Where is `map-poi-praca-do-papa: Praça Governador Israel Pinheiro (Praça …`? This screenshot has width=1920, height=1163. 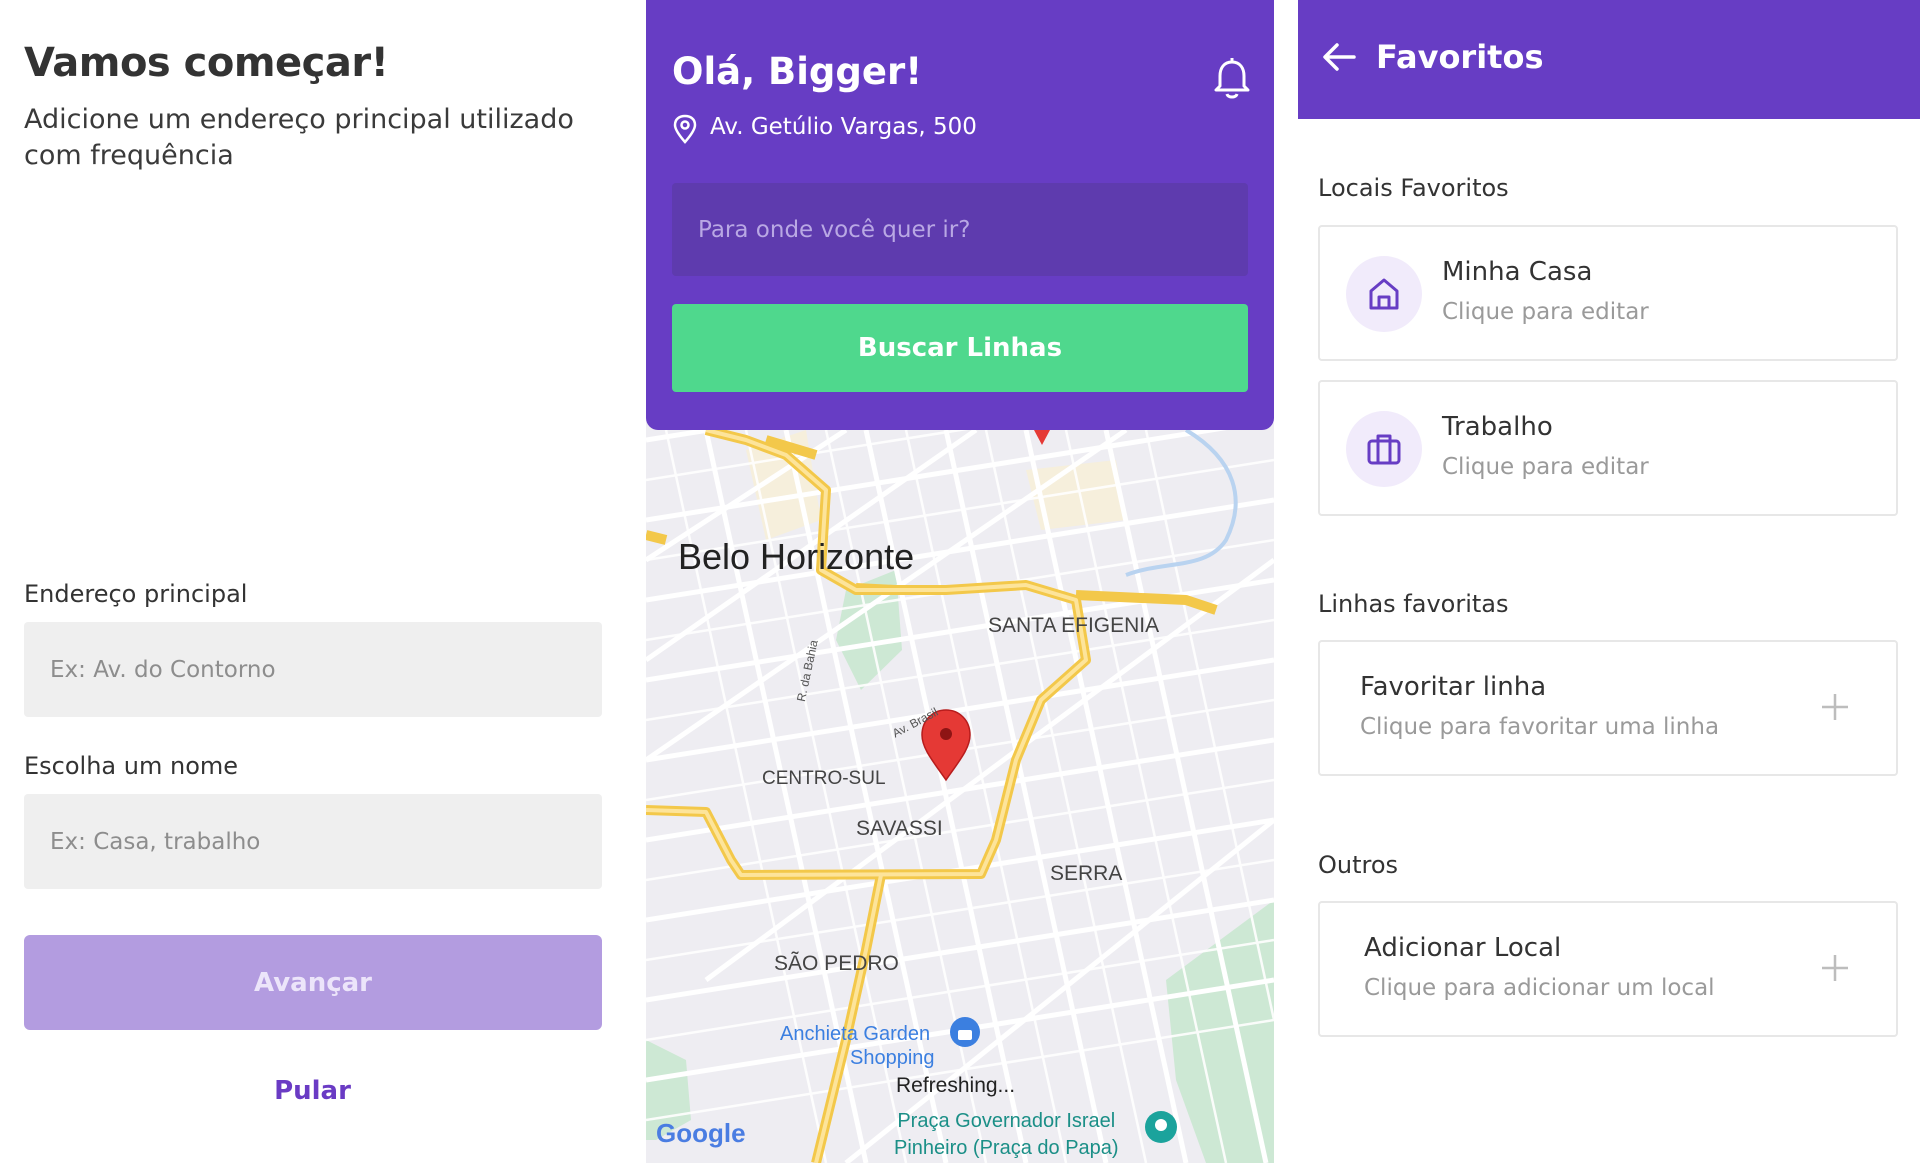
map-poi-praca-do-papa: Praça Governador Israel Pinheiro (Praça … is located at coordinates (1006, 1135).